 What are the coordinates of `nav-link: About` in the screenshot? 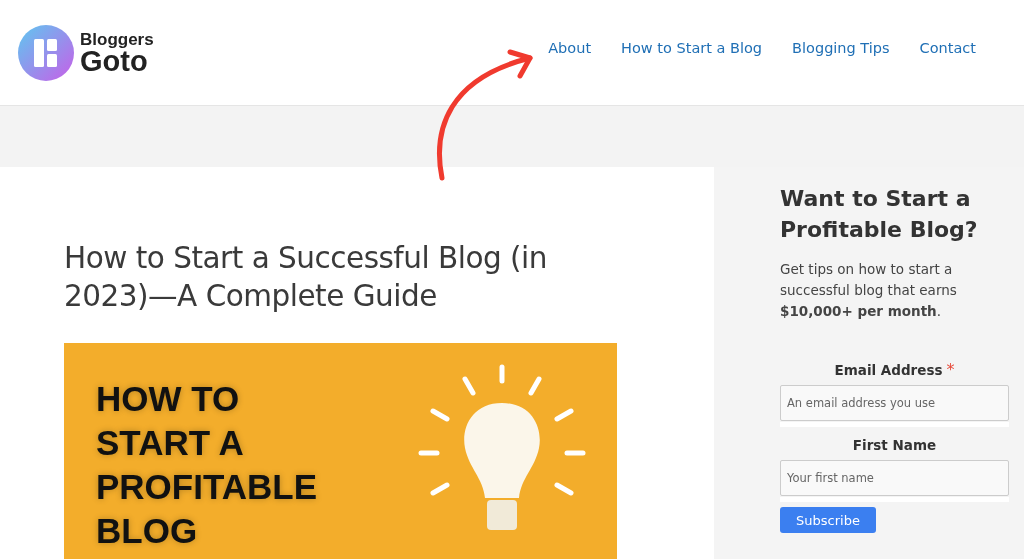 It's located at (570, 47).